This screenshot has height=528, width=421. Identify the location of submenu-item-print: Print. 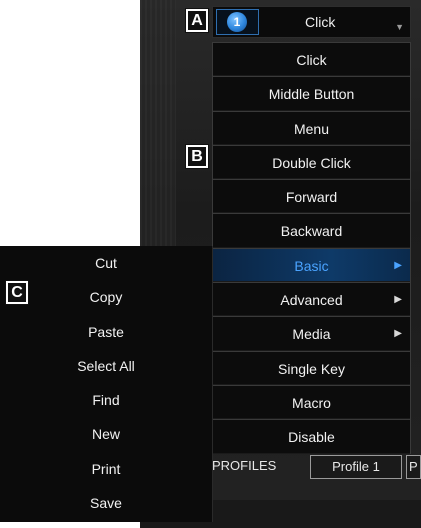
(106, 469).